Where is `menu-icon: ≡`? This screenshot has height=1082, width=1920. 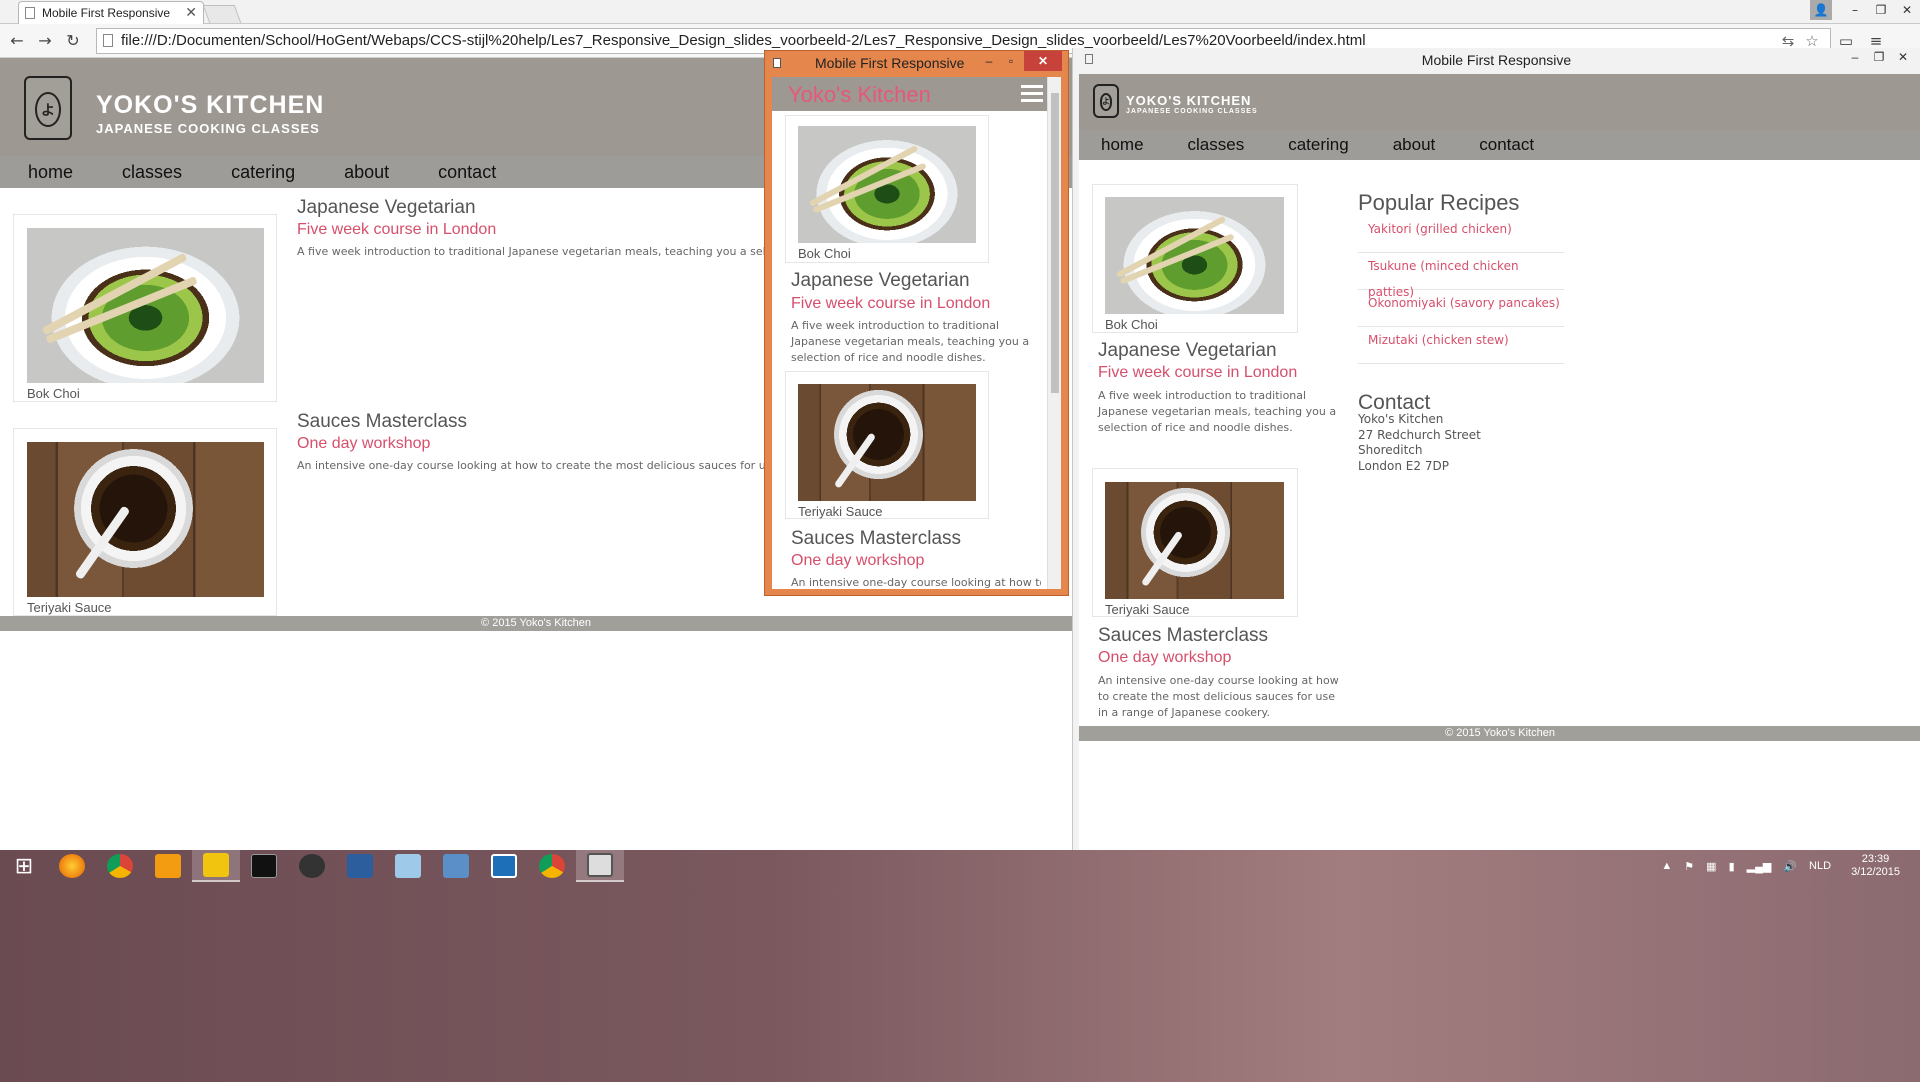
menu-icon: ≡ is located at coordinates (1876, 41).